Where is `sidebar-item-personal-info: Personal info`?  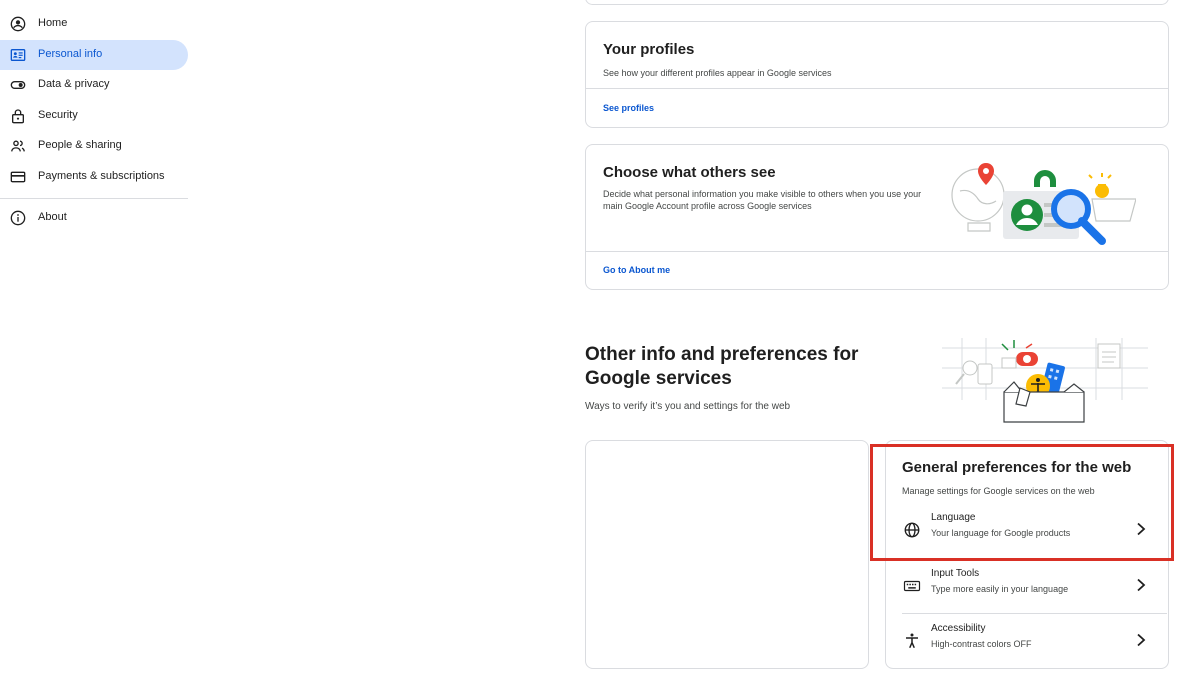
sidebar-item-personal-info: Personal info is located at coordinates (94, 55).